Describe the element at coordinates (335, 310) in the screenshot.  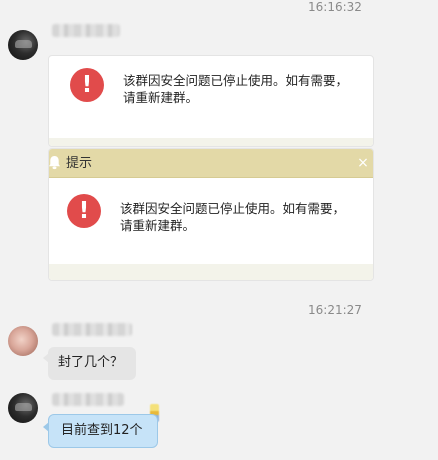
I see `timestamp: 16:21:27` at that location.